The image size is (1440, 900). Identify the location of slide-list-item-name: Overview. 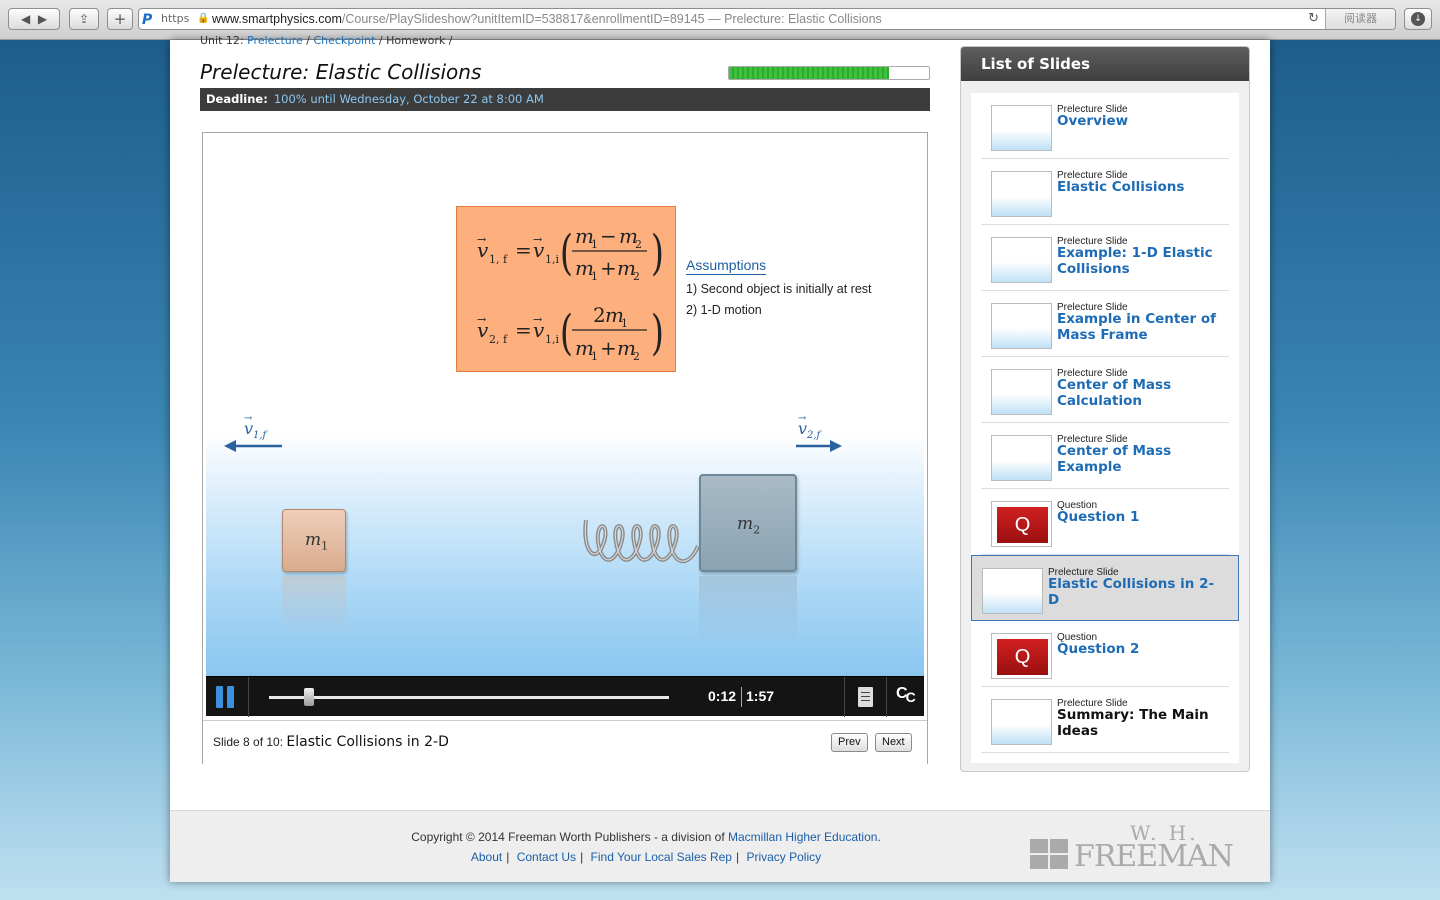
(1145, 121).